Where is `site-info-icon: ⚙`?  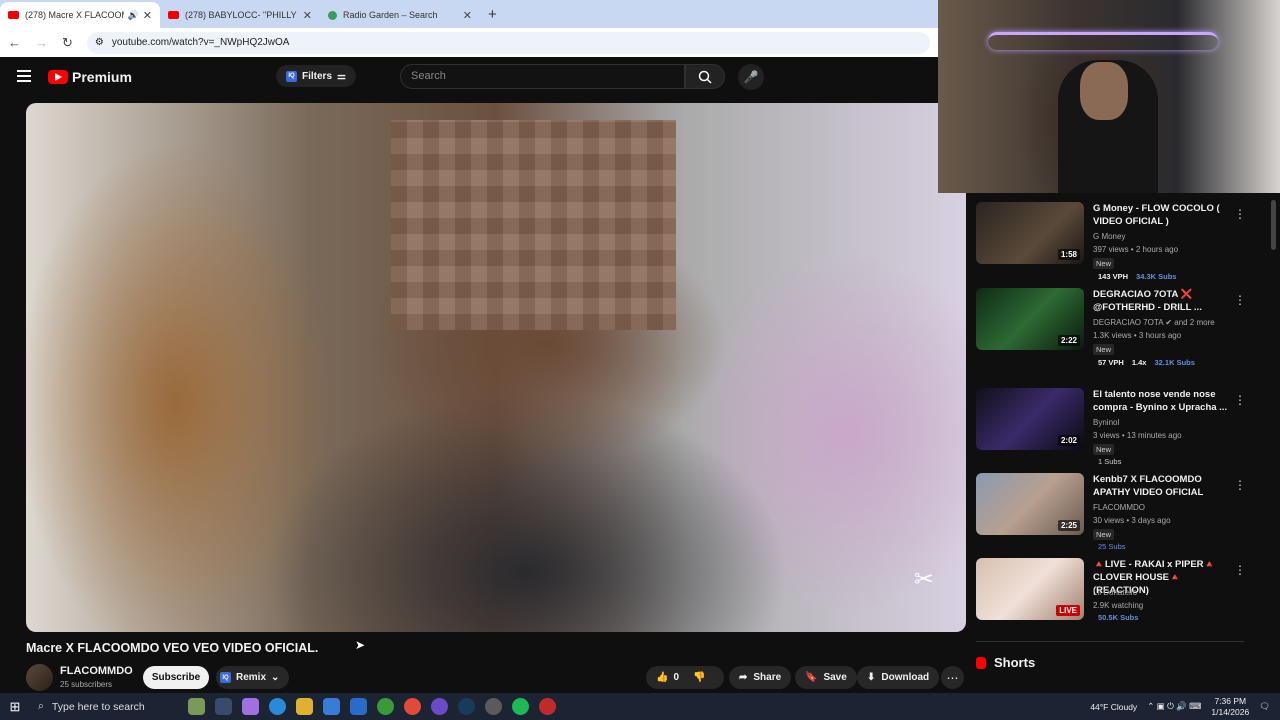
site-info-icon: ⚙ is located at coordinates (99, 42).